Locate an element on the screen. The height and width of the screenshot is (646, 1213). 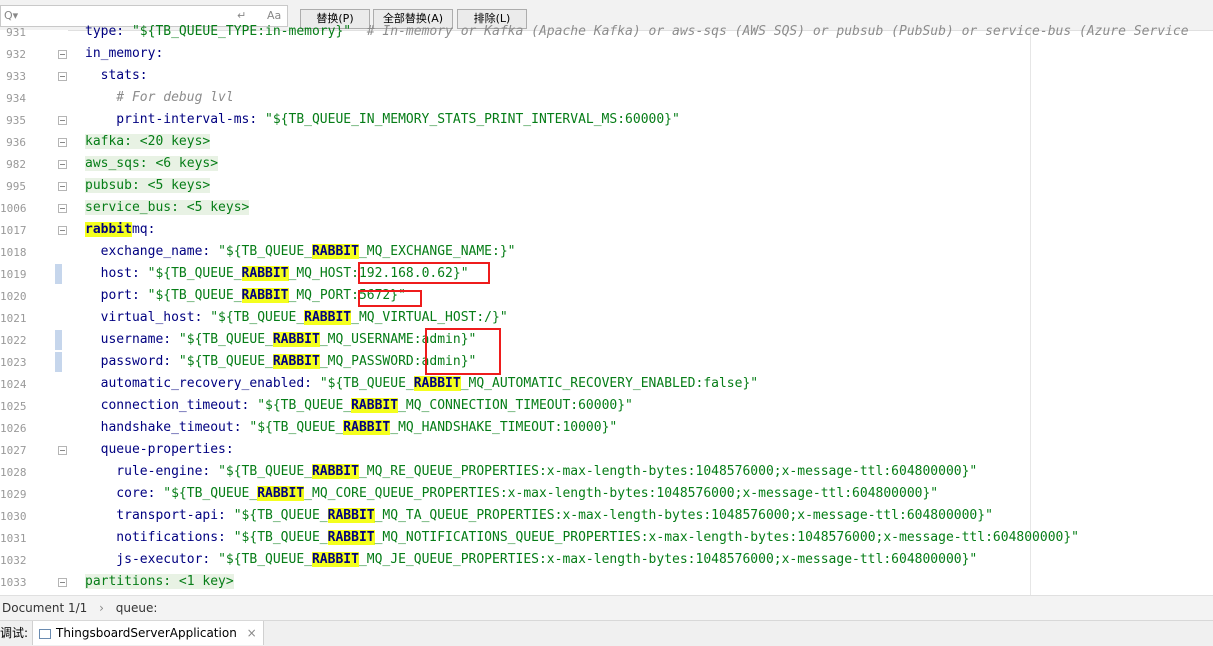
code-line: queue-properties: is located at coordinates (159, 450).